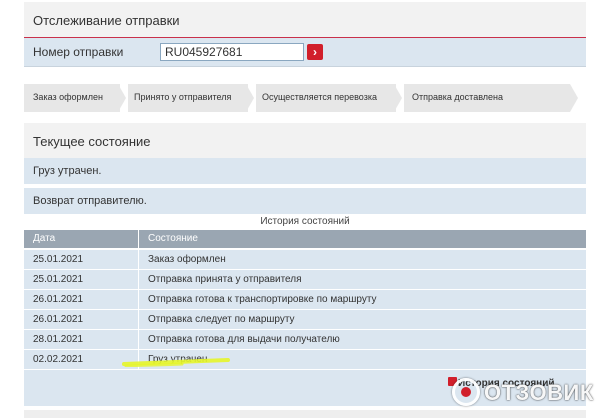 The height and width of the screenshot is (418, 600). I want to click on row-state: Отправка принята у отправителя, so click(225, 279).